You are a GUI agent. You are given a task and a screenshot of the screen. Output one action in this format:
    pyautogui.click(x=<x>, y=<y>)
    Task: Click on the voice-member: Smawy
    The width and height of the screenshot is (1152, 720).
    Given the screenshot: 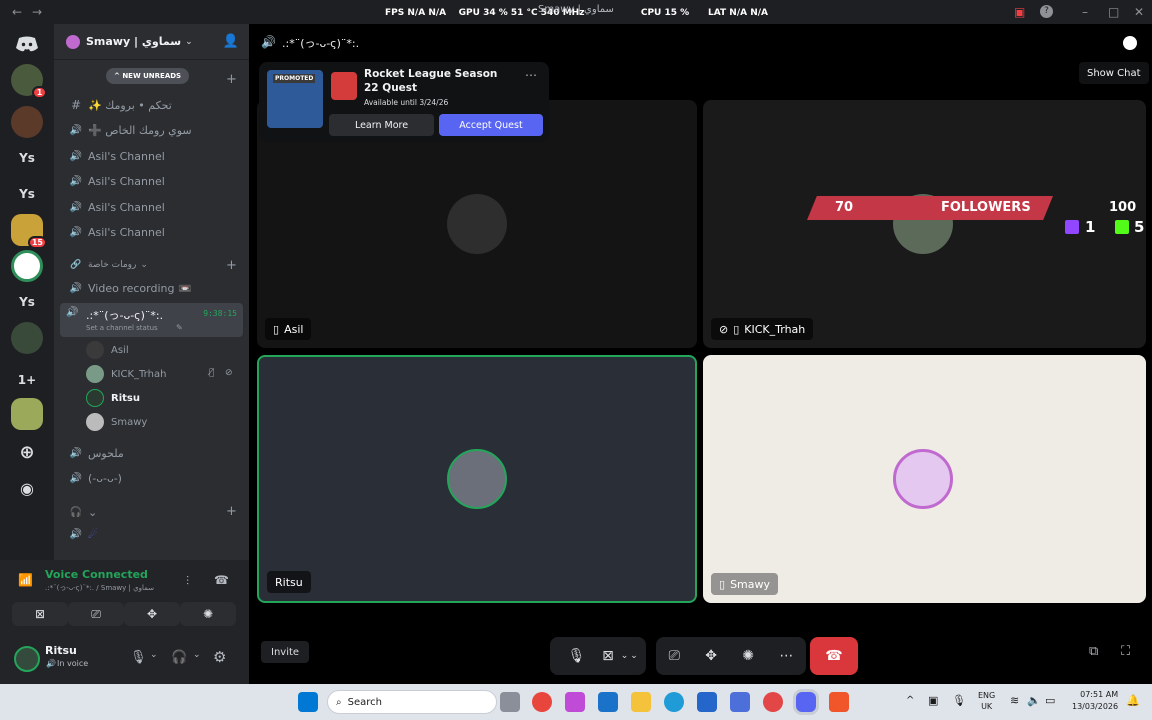 What is the action you would take?
    pyautogui.click(x=116, y=422)
    